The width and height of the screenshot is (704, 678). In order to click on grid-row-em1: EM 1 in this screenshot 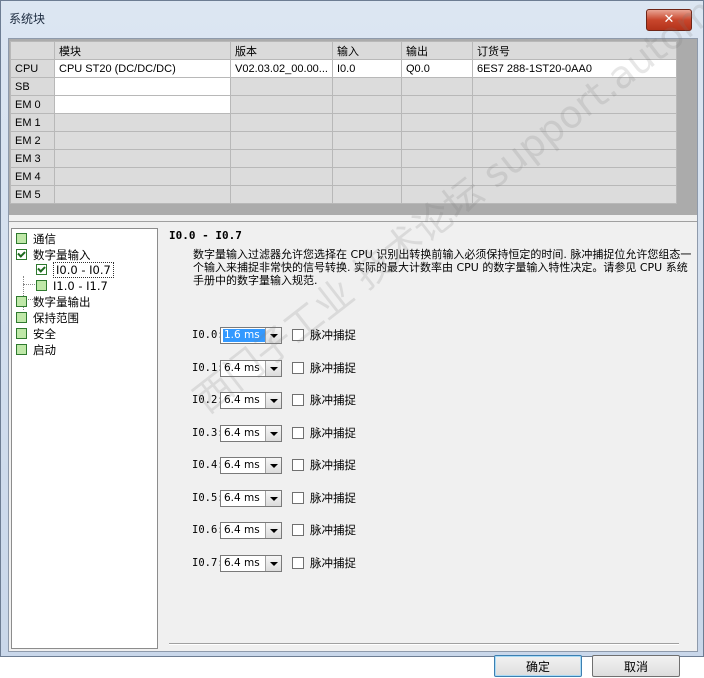, I will do `click(343, 122)`.